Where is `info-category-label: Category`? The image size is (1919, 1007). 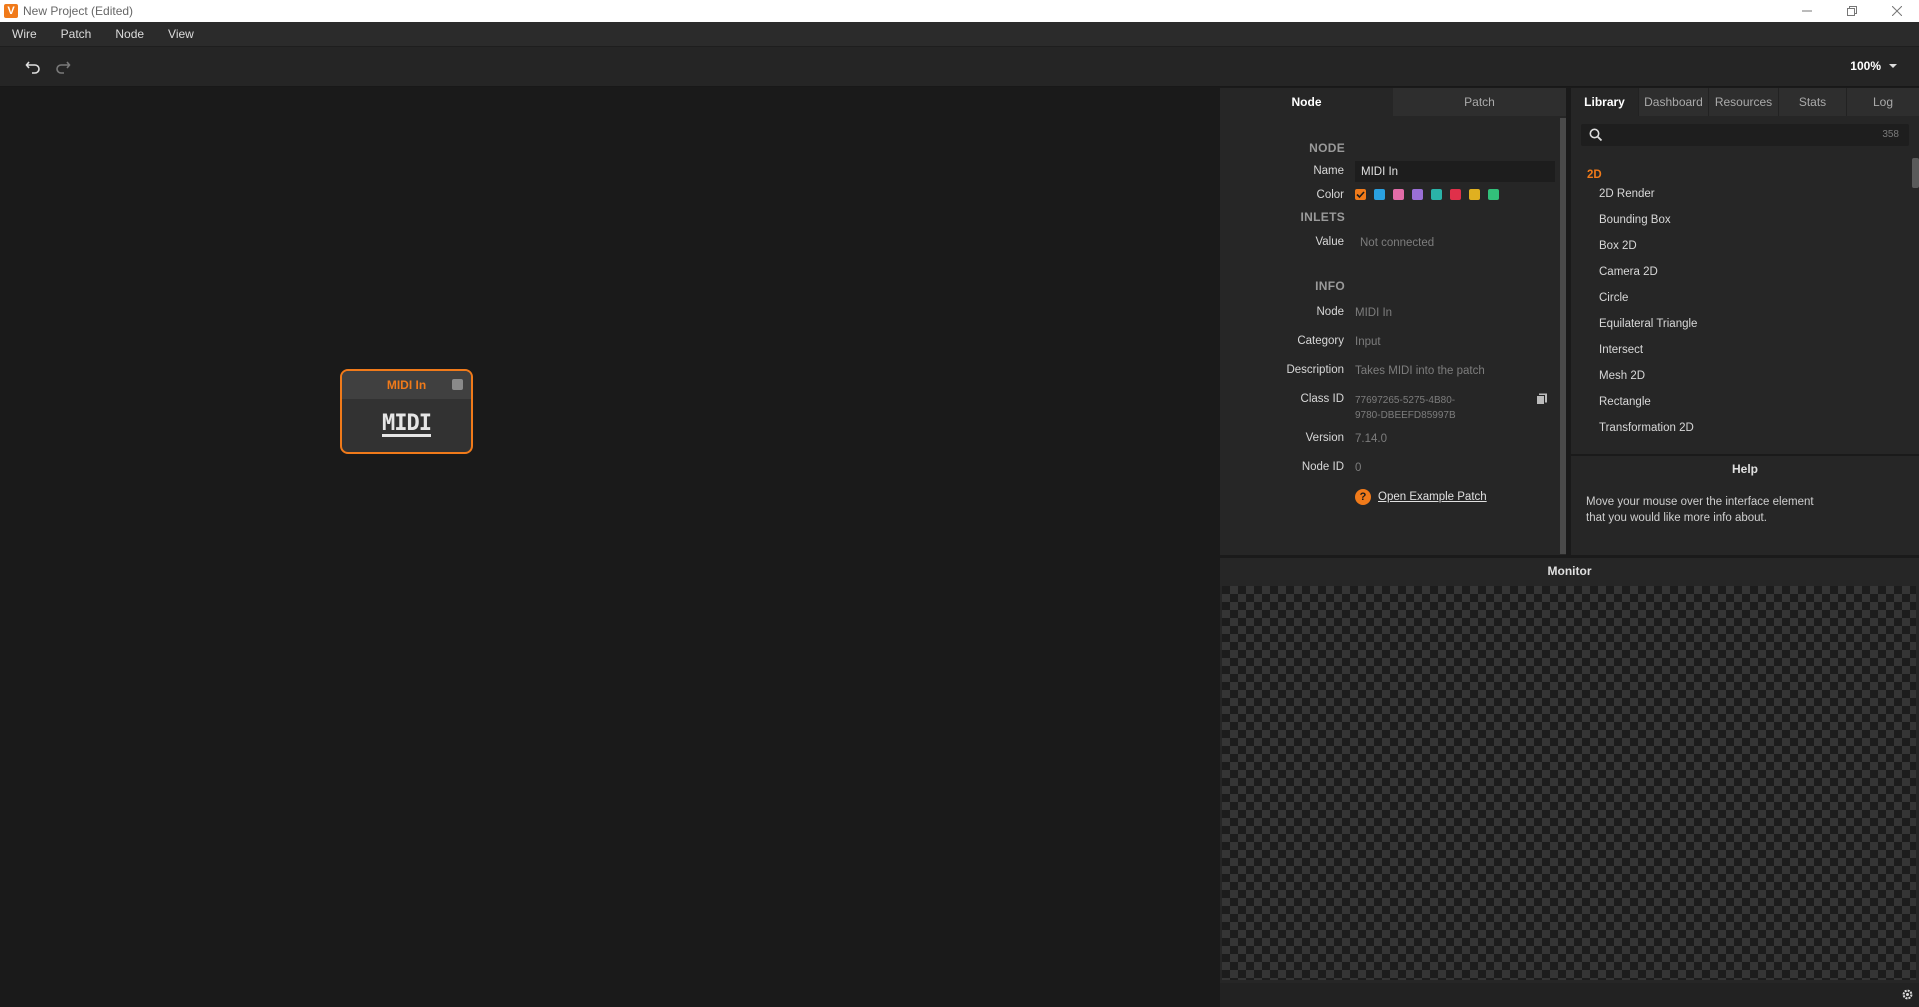
info-category-label: Category is located at coordinates (1320, 341).